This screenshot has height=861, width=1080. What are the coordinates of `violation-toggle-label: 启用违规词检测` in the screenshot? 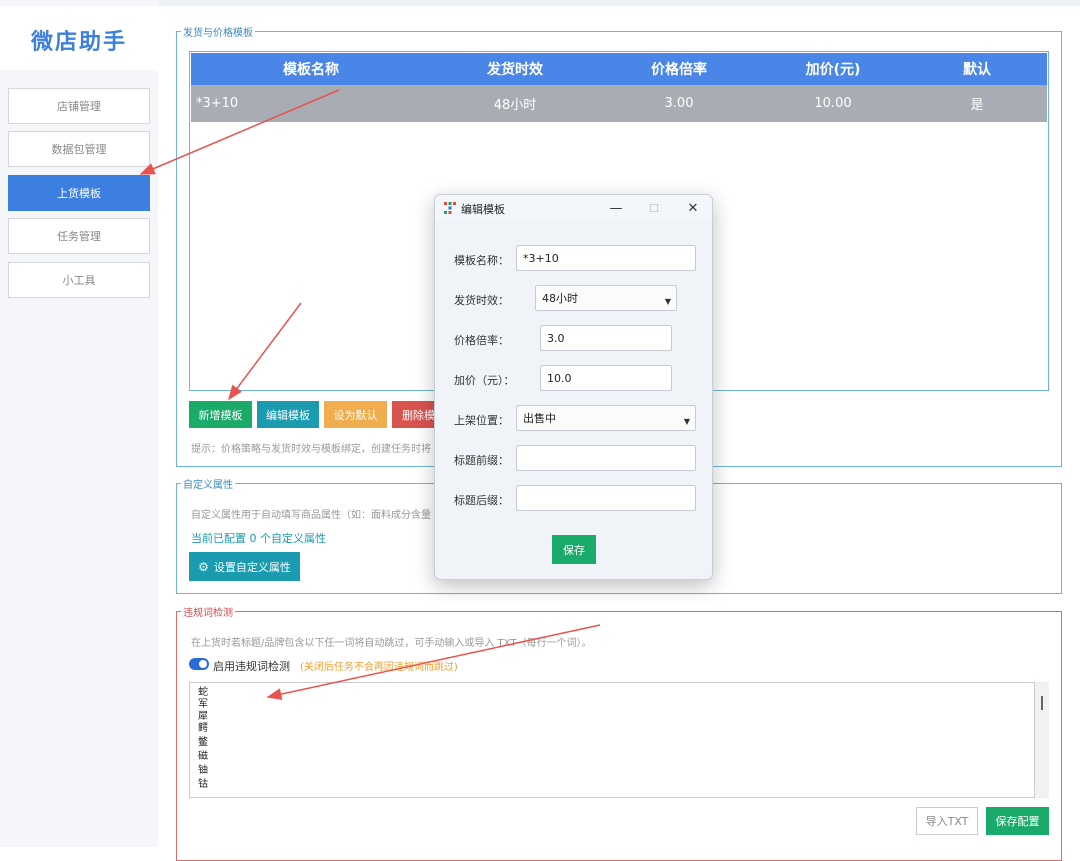 It's located at (251, 666).